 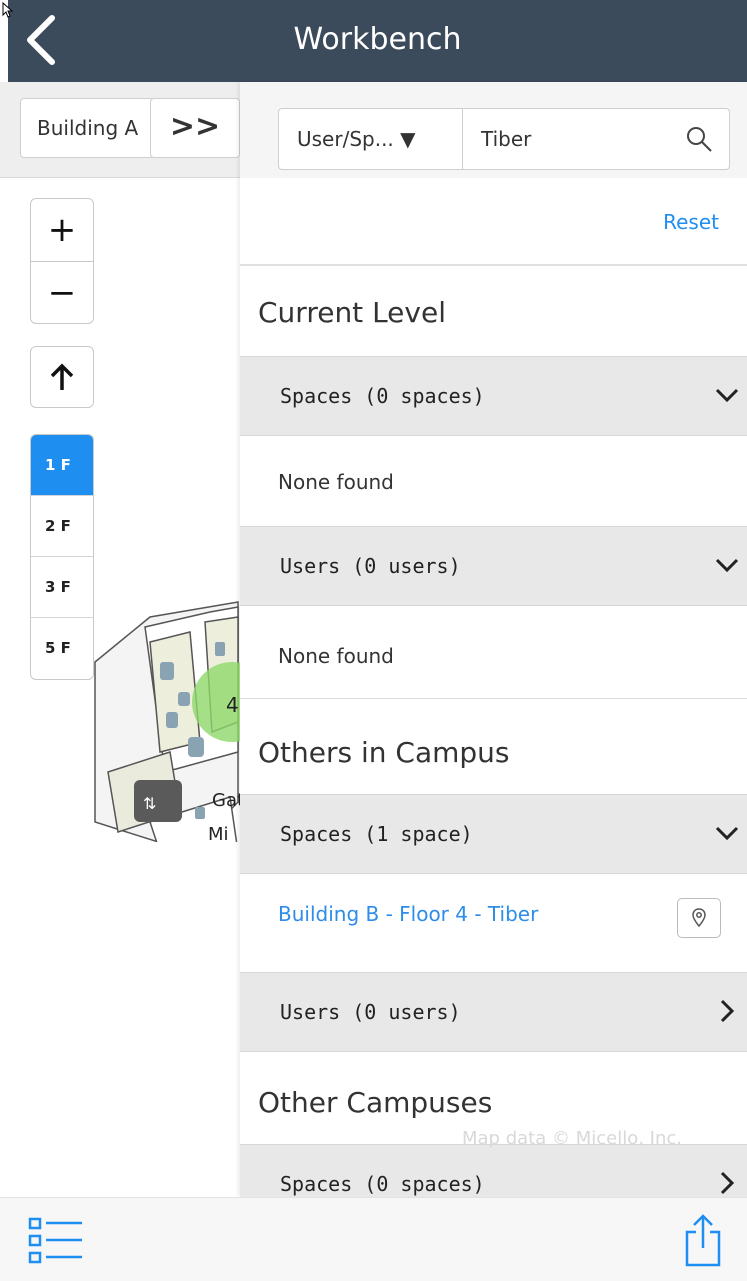 I want to click on mouse-cursor-icon, so click(x=8, y=10).